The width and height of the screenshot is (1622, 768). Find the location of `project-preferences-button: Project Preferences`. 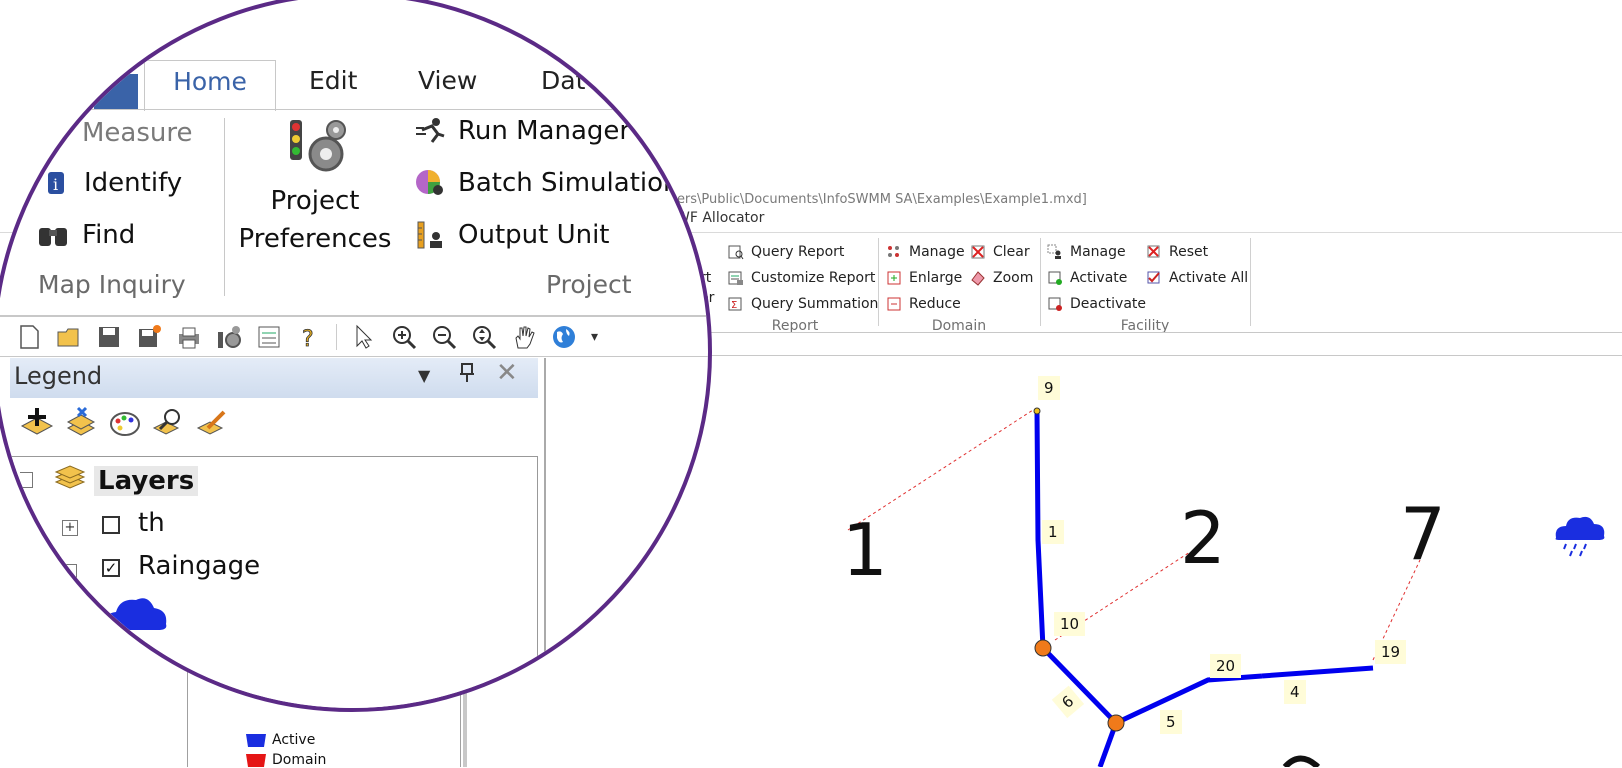

project-preferences-button: Project Preferences is located at coordinates (315, 220).